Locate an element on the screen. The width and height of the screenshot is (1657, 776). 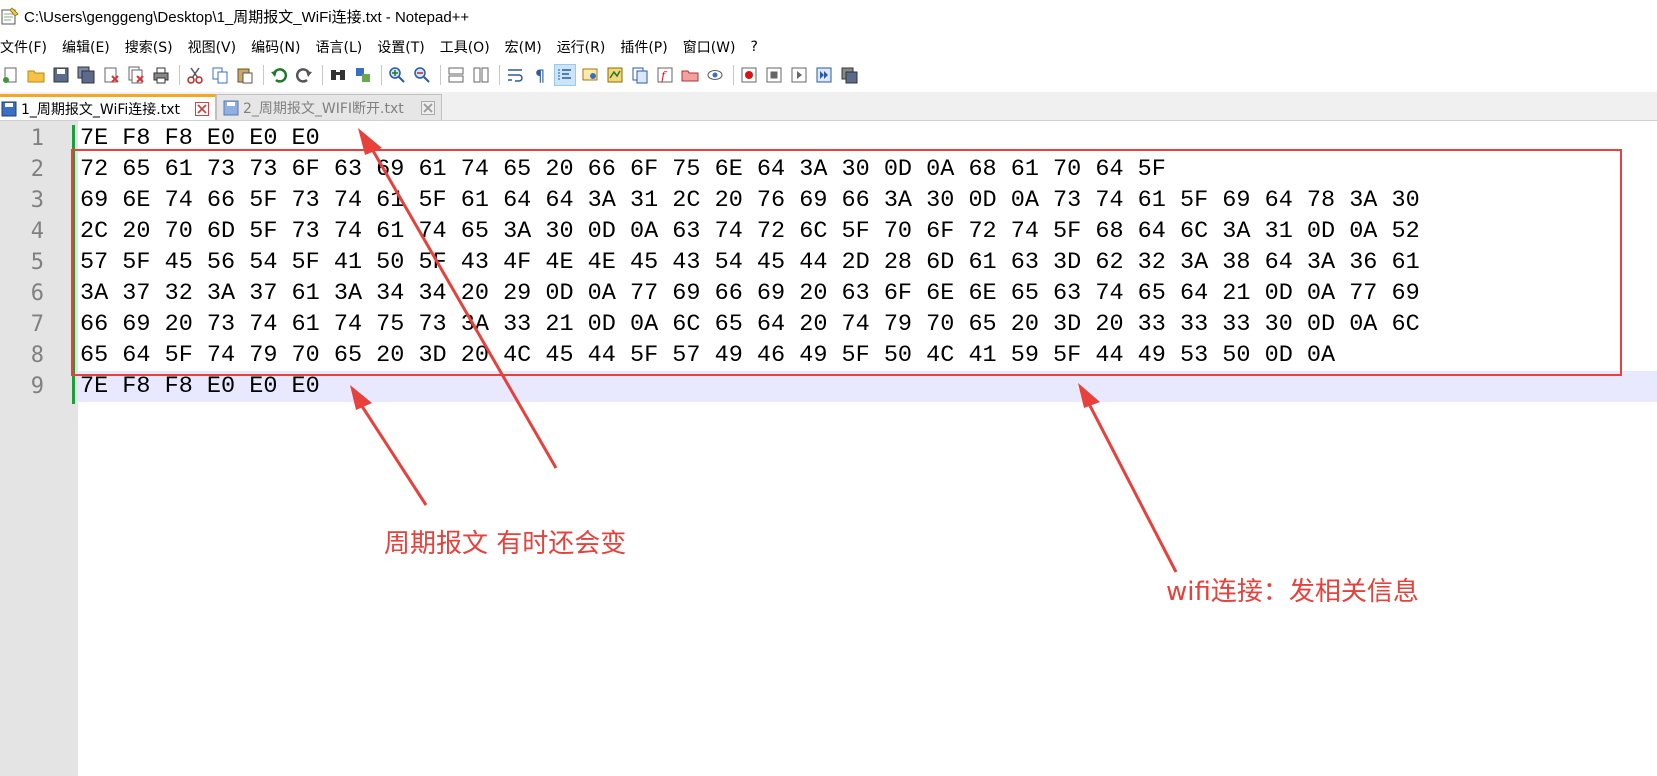
annotation-wifi-connect: wifi连接：发相关信息 is located at coordinates (1292, 592).